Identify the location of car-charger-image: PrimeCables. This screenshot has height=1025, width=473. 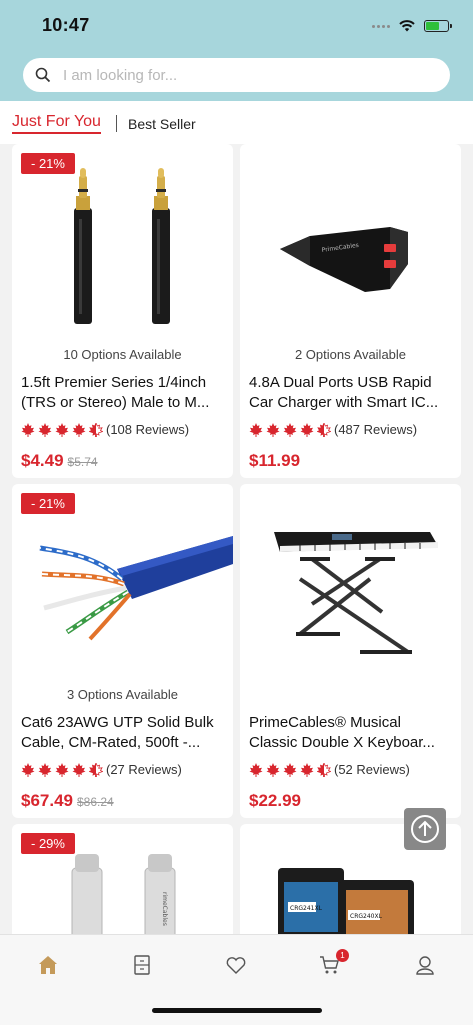
(344, 259).